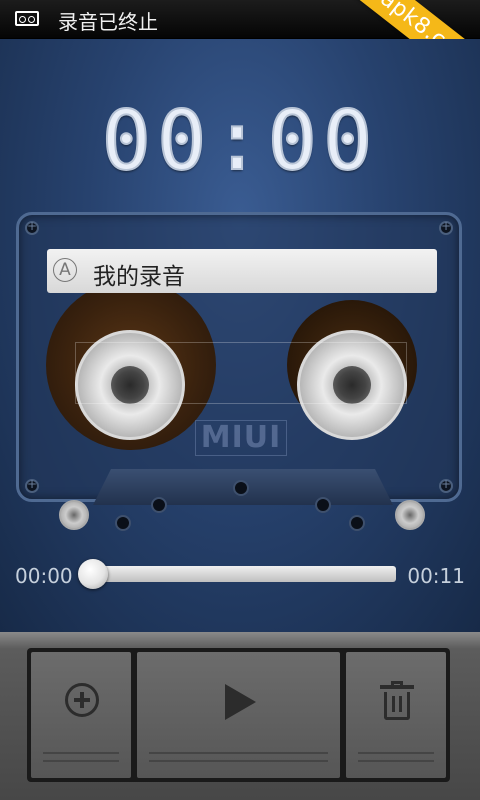 This screenshot has width=480, height=800. Describe the element at coordinates (65, 270) in the screenshot. I see `side-a-badge: A` at that location.